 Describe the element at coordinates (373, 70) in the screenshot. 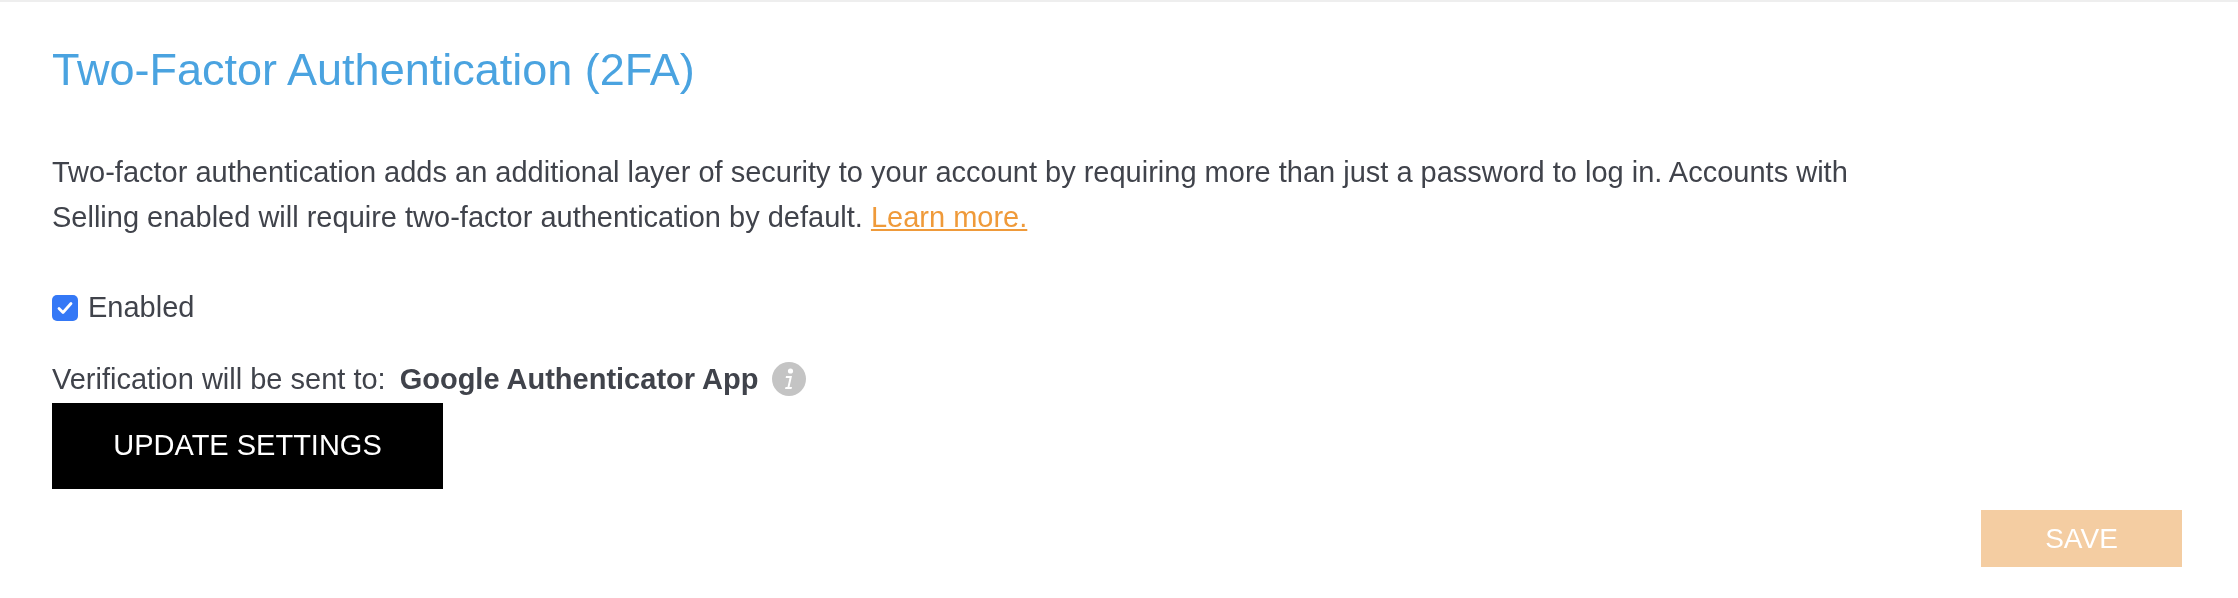

I see `section-title: Two-Factor Authentication (2FA)` at that location.